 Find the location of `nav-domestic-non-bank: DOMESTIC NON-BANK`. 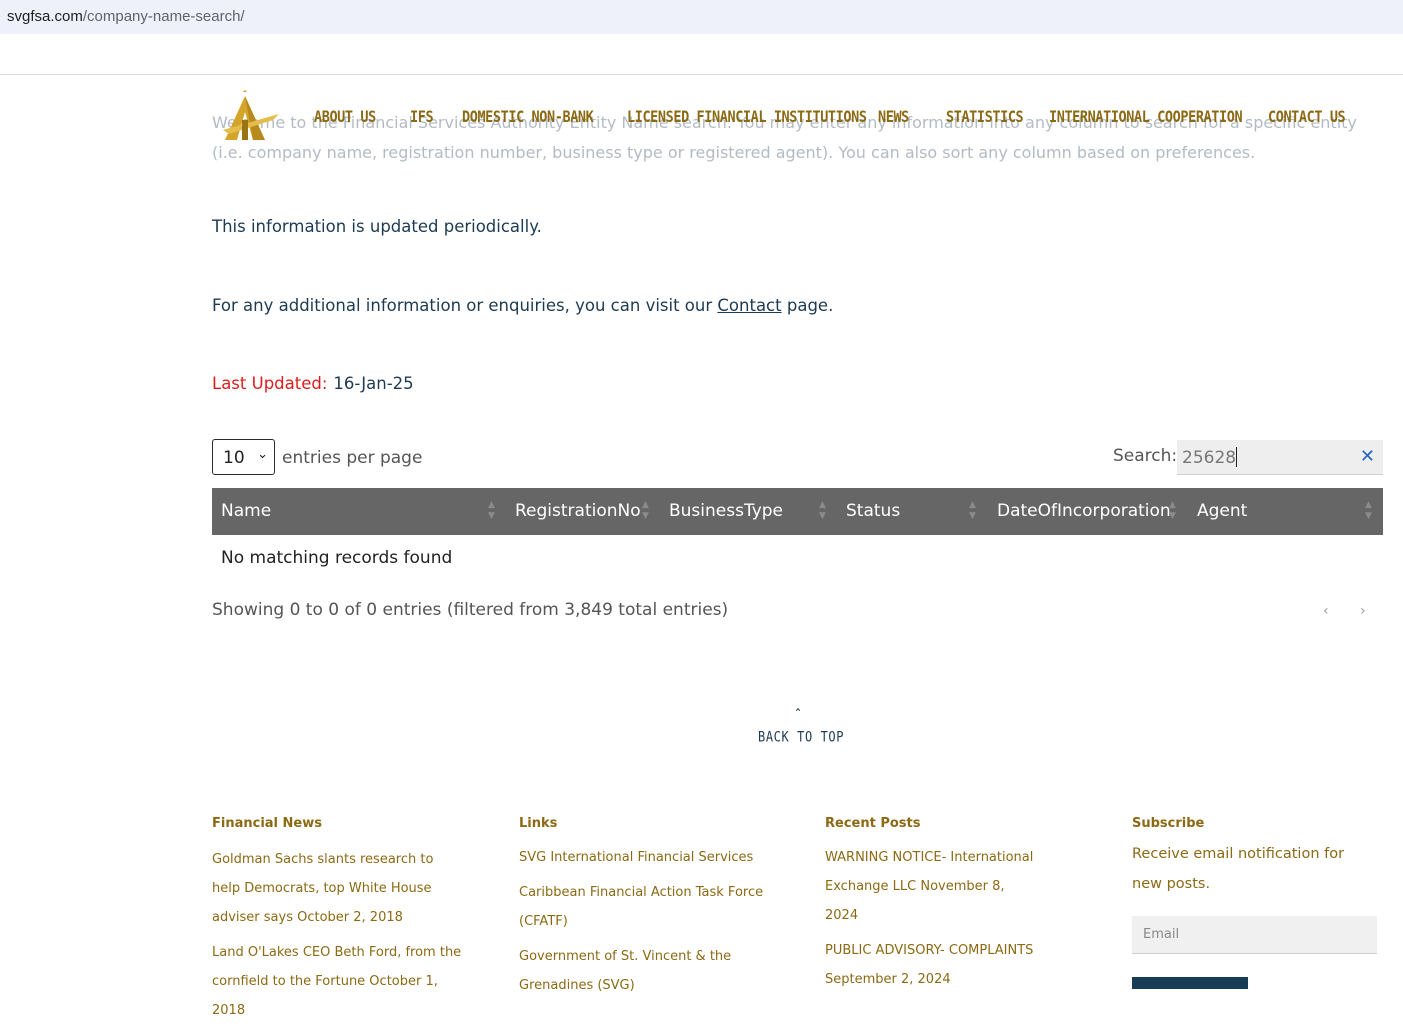

nav-domestic-non-bank: DOMESTIC NON-BANK is located at coordinates (528, 117).